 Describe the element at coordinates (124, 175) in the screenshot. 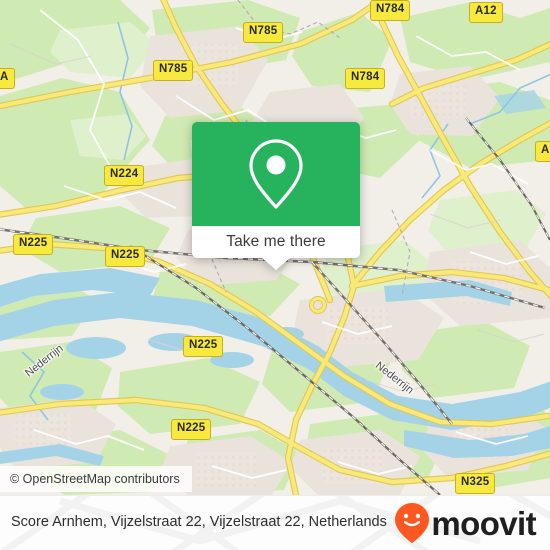

I see `road-shield-n224: N224` at that location.